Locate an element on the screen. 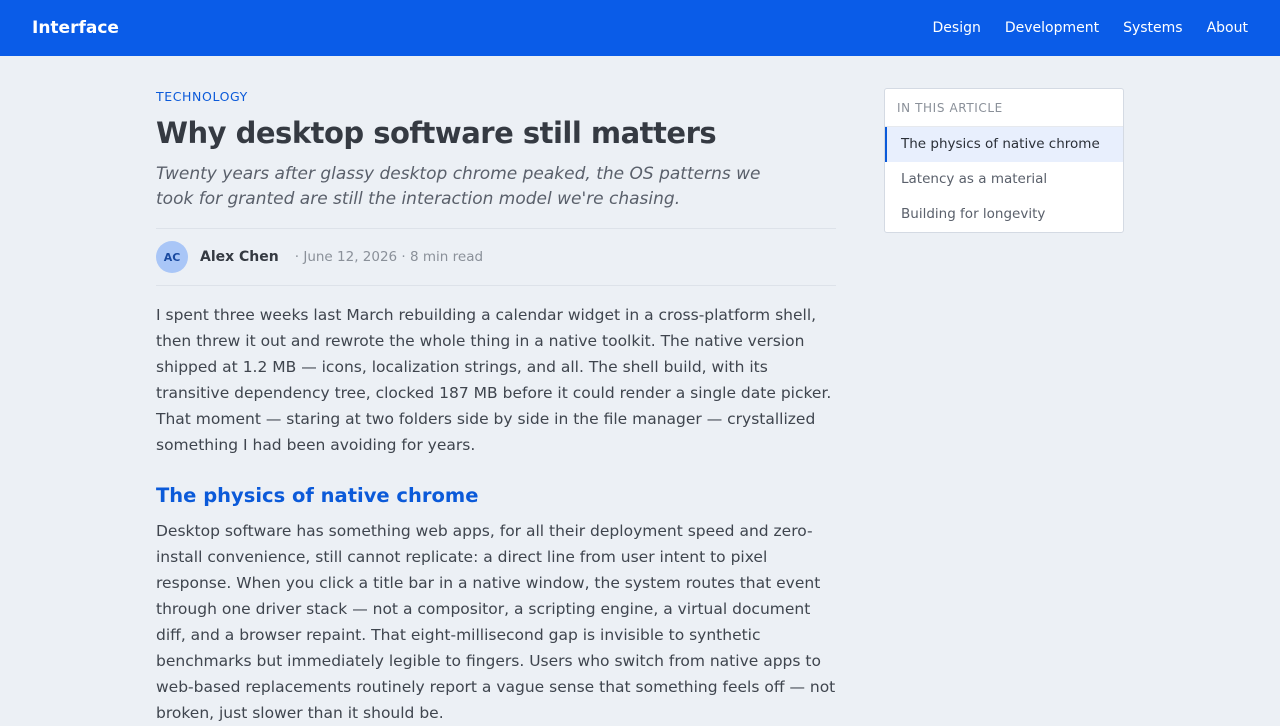  toc-heading: IN THIS ARTICLE is located at coordinates (1004, 108).